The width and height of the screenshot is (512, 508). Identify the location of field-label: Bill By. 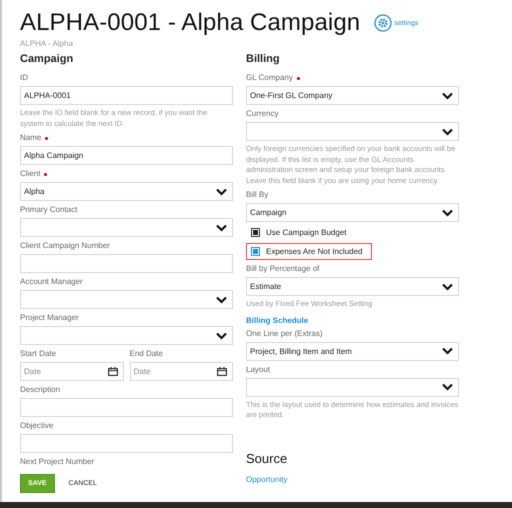
(257, 195).